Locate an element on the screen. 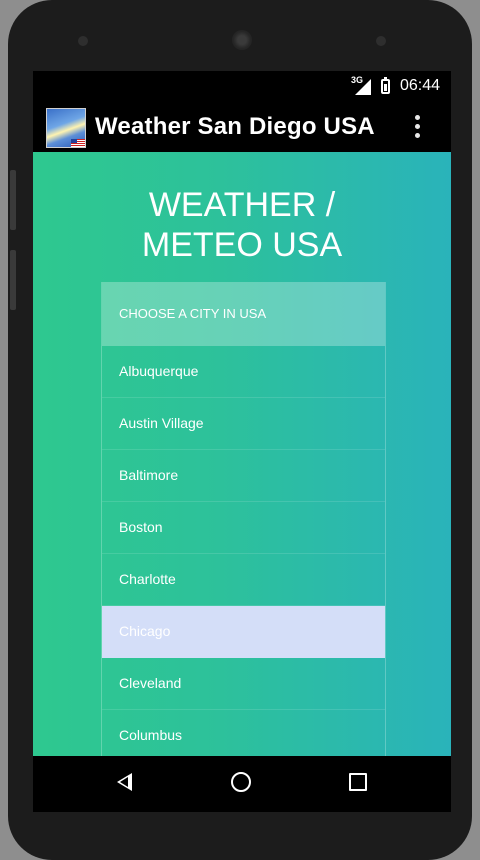  signal-icon is located at coordinates (363, 87).